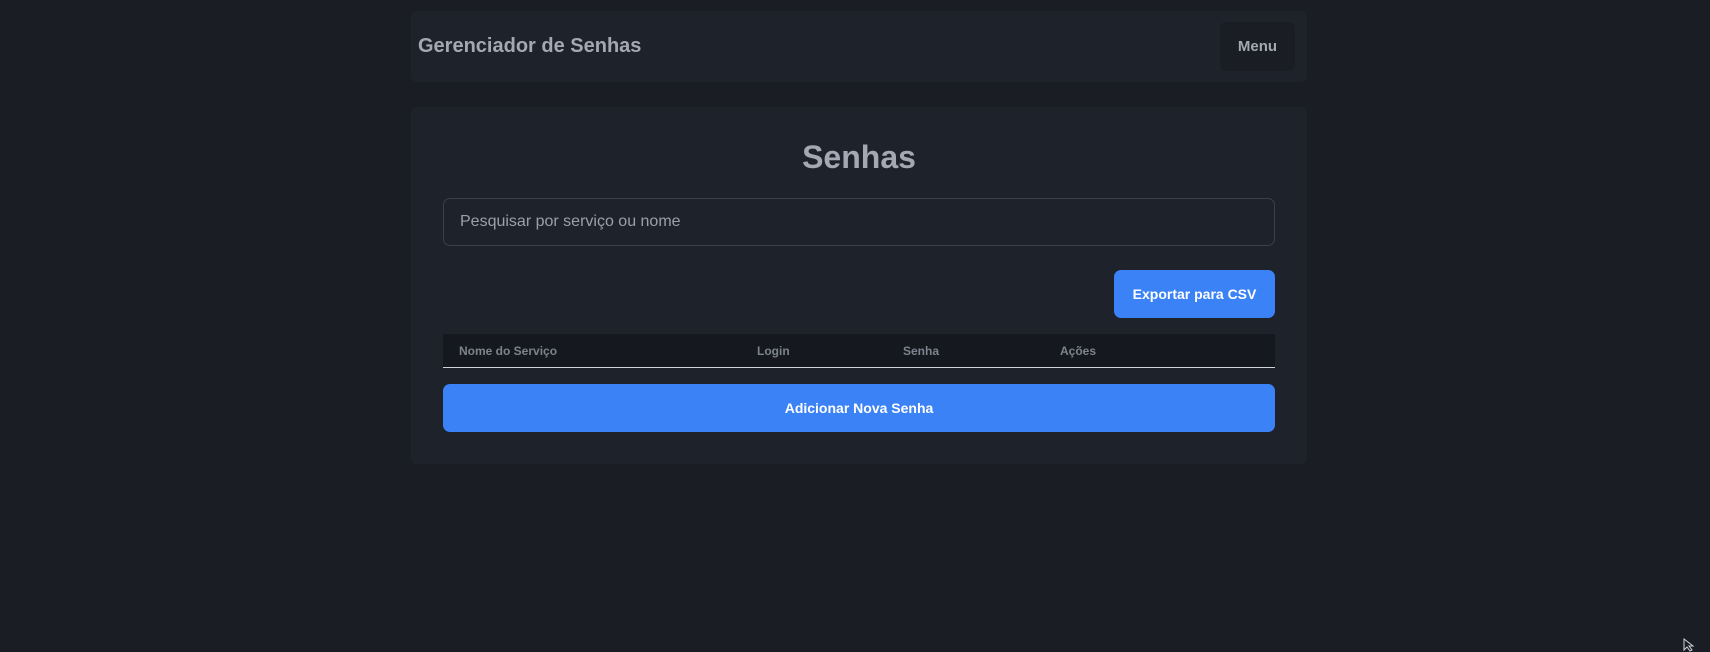 This screenshot has height=652, width=1710. I want to click on column-header-service: Nome do Serviço, so click(508, 351).